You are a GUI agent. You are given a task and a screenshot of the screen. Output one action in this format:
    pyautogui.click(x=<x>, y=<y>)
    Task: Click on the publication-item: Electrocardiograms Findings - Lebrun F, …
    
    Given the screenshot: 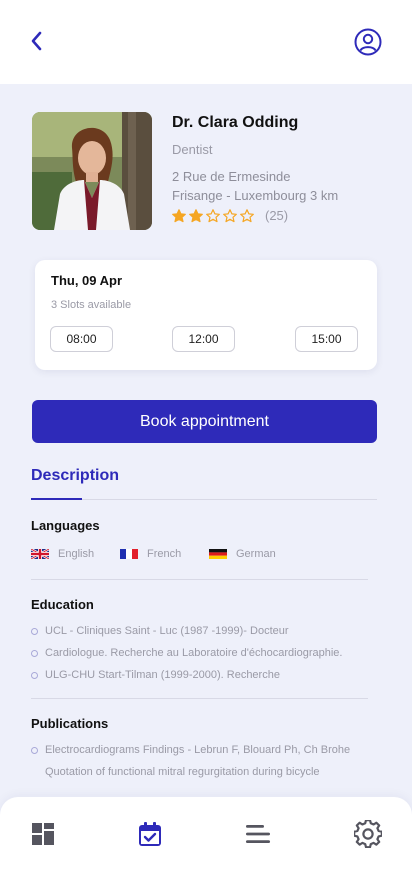 What is the action you would take?
    pyautogui.click(x=190, y=750)
    